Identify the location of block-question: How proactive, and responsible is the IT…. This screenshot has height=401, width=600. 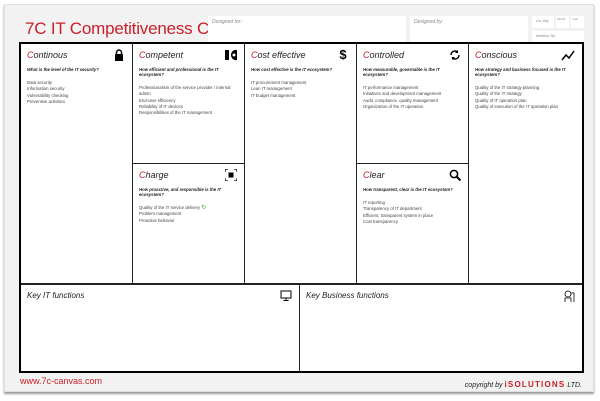
(180, 192).